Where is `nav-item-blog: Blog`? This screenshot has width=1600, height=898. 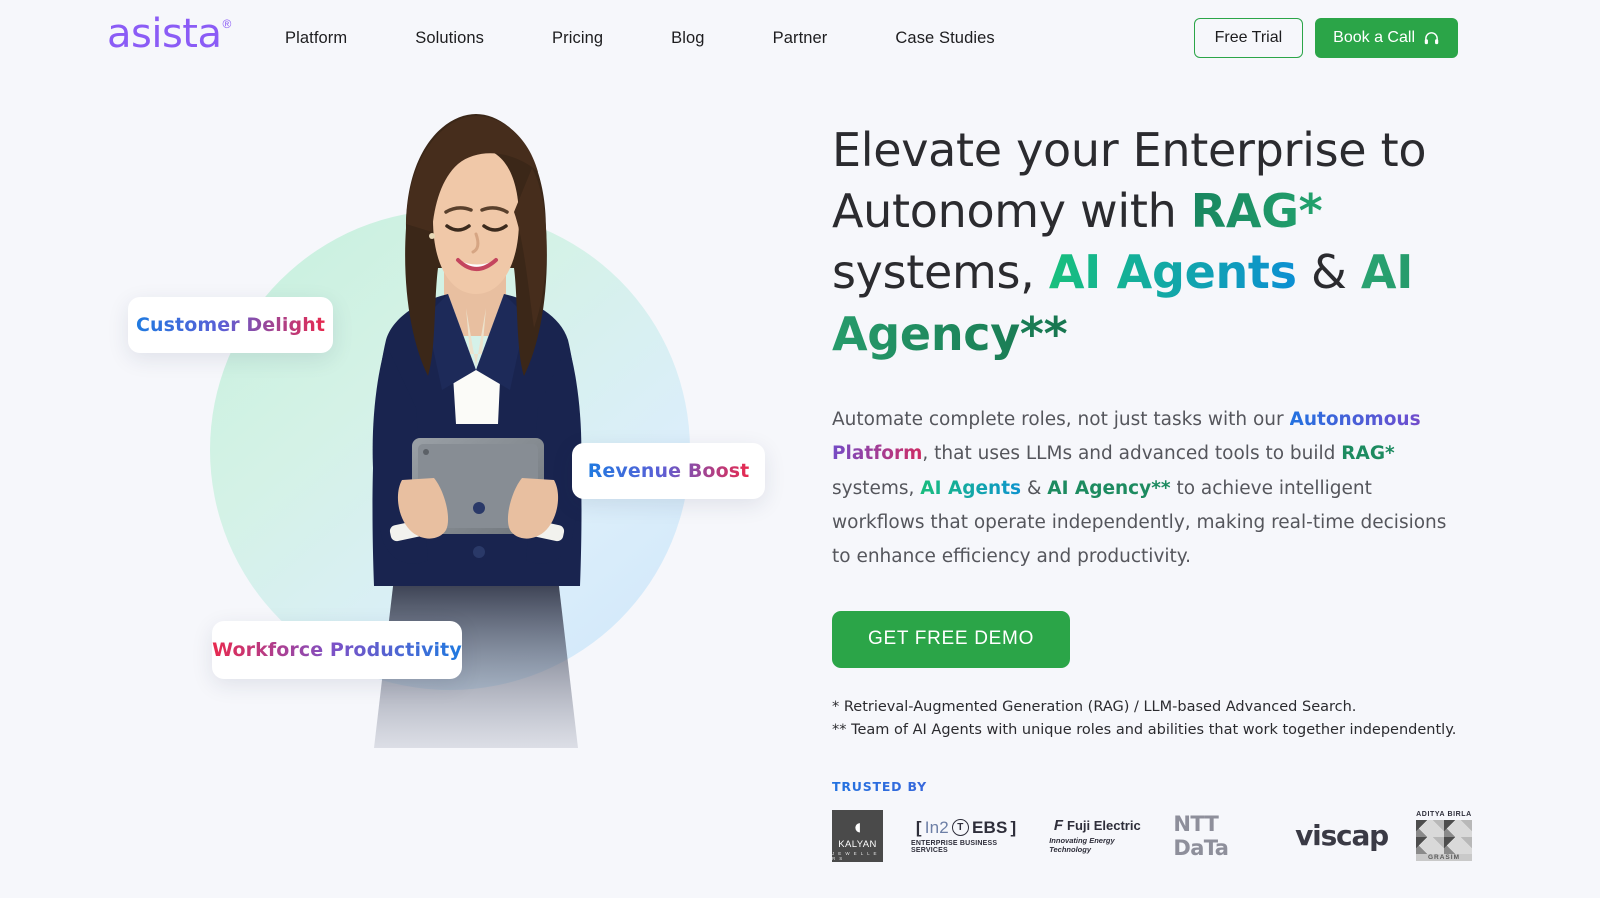
nav-item-blog: Blog is located at coordinates (687, 38).